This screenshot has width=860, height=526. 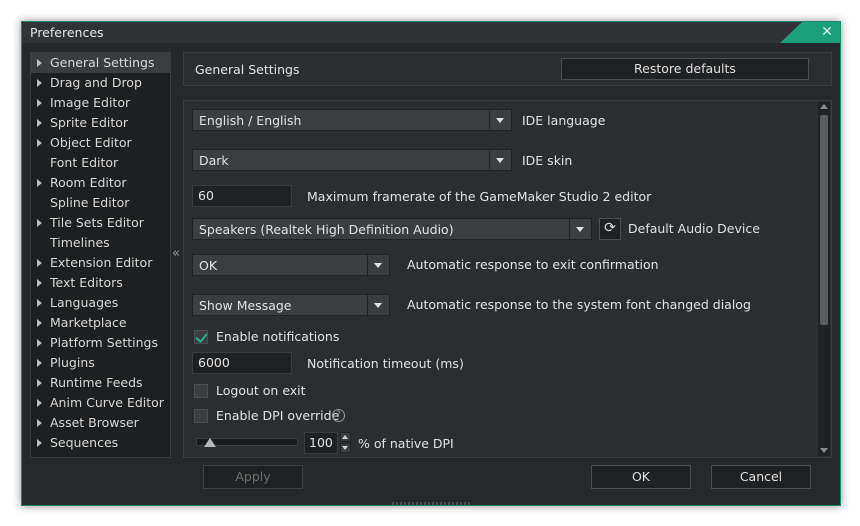 What do you see at coordinates (89, 122) in the screenshot?
I see `sidebar-item-label: Sprite Editor` at bounding box center [89, 122].